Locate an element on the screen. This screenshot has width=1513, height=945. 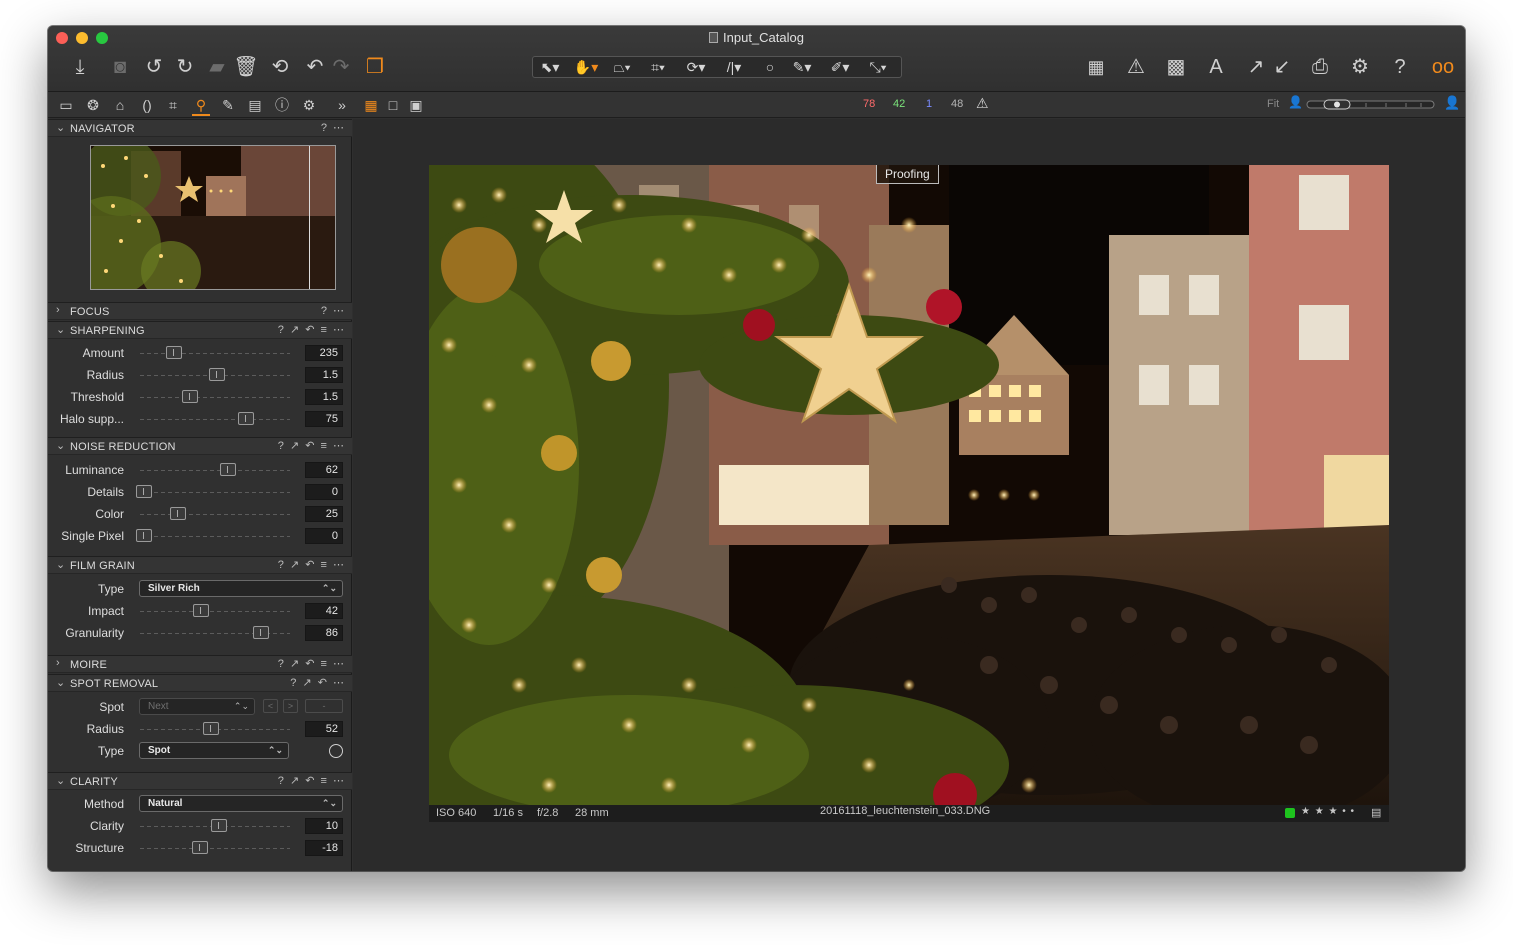
multi-view-icon: ▦ is located at coordinates (371, 105).